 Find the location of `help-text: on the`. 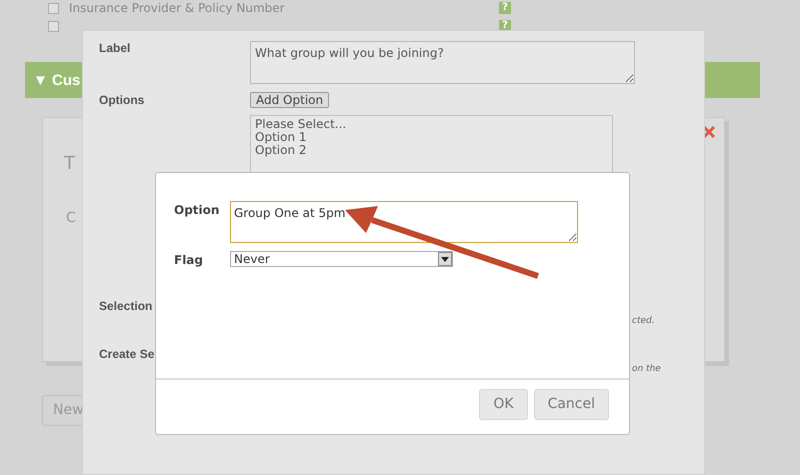

help-text: on the is located at coordinates (646, 369).